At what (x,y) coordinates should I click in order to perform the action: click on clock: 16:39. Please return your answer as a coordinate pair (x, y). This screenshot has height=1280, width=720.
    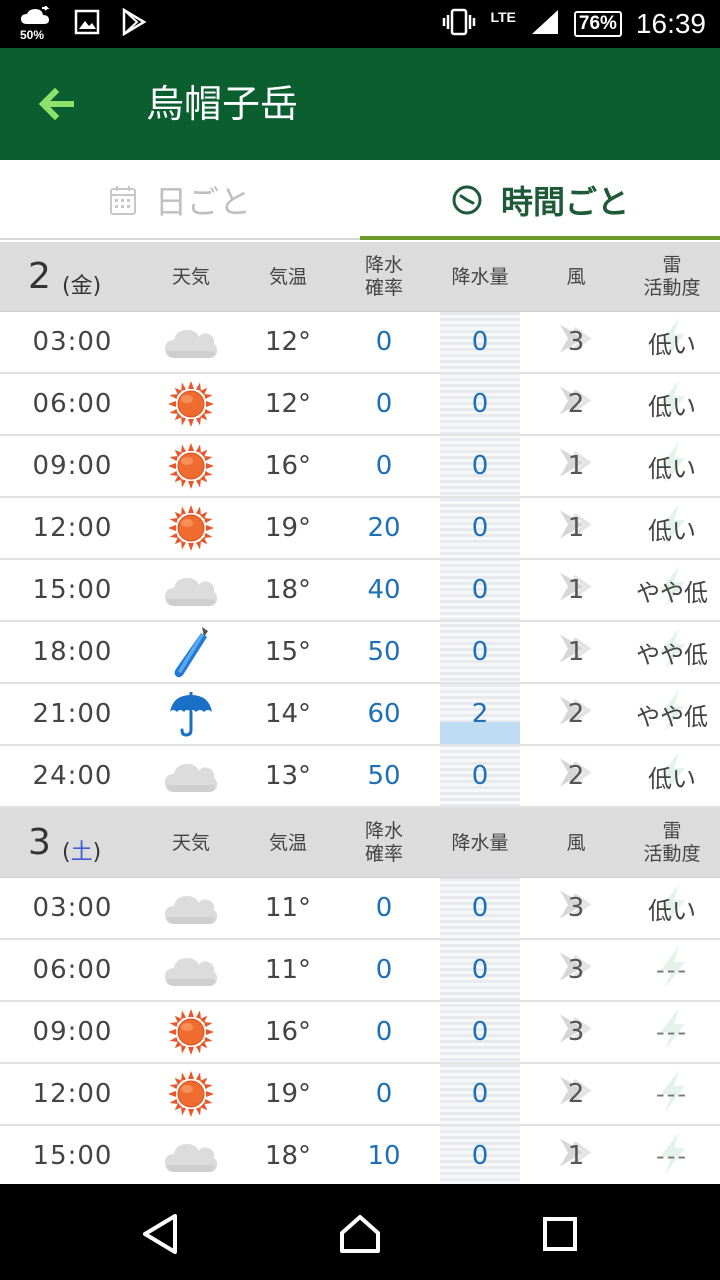
    Looking at the image, I should click on (670, 23).